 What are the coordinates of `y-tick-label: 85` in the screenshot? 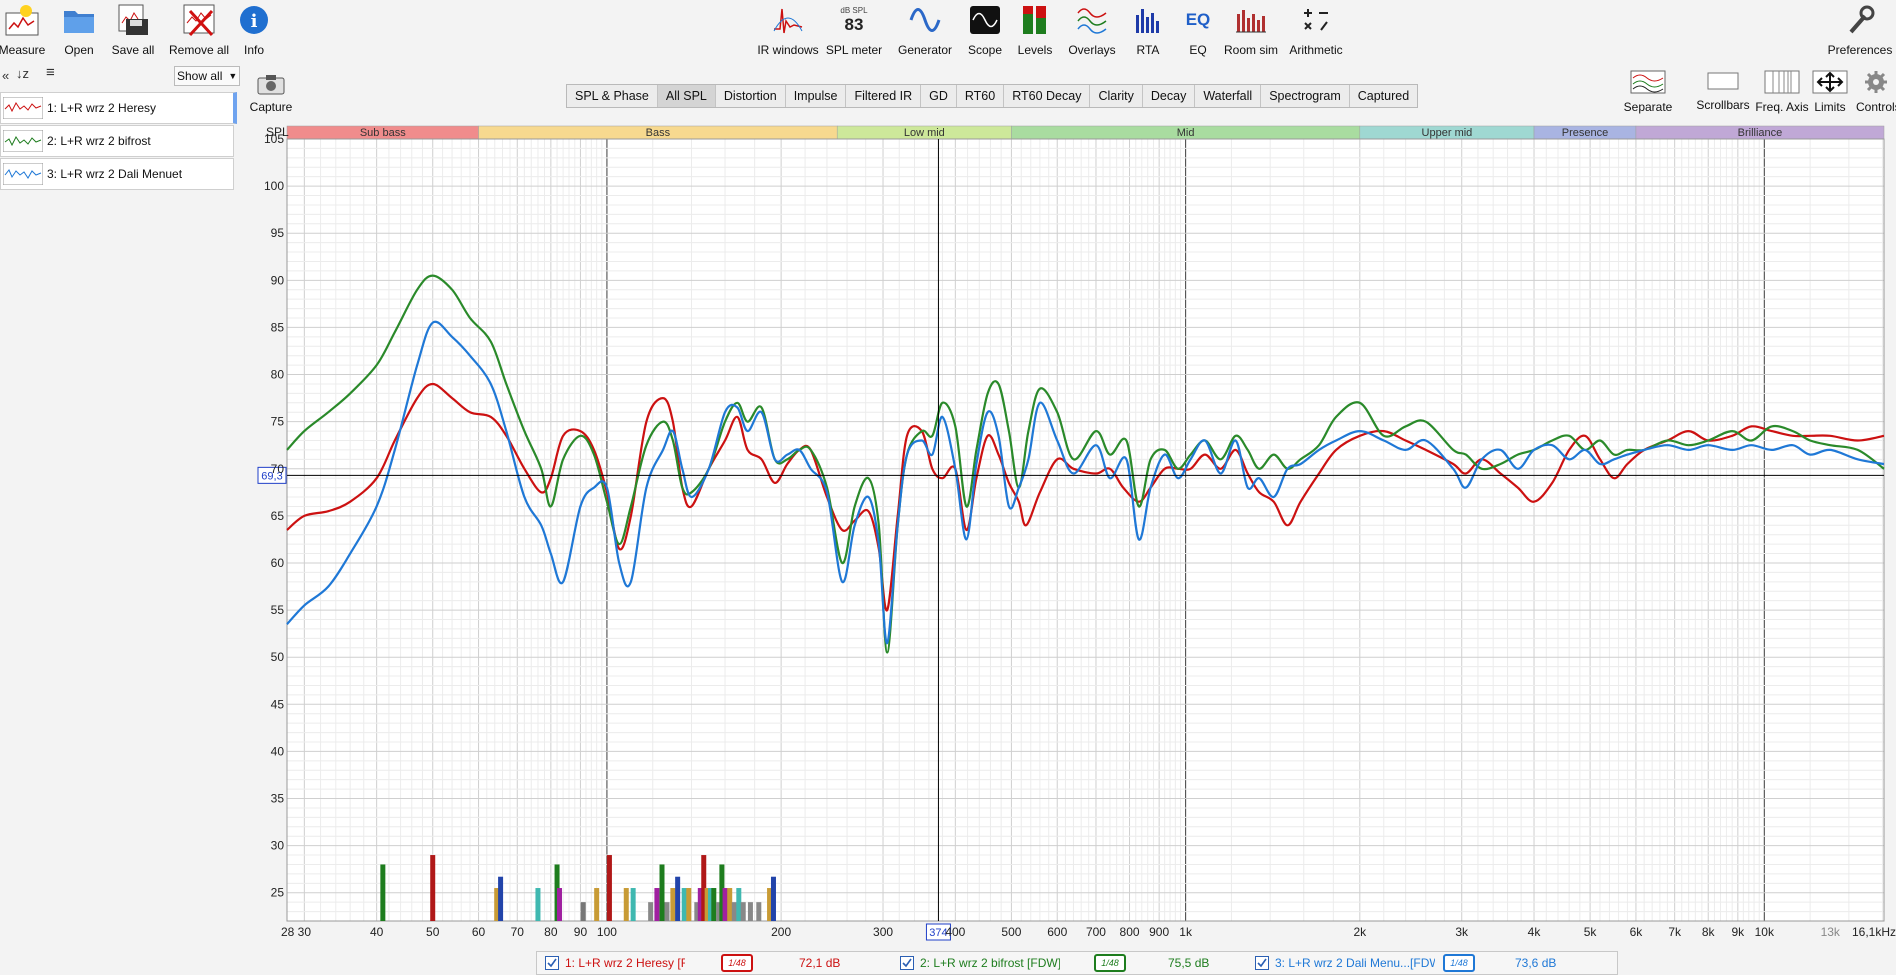 It's located at (278, 327).